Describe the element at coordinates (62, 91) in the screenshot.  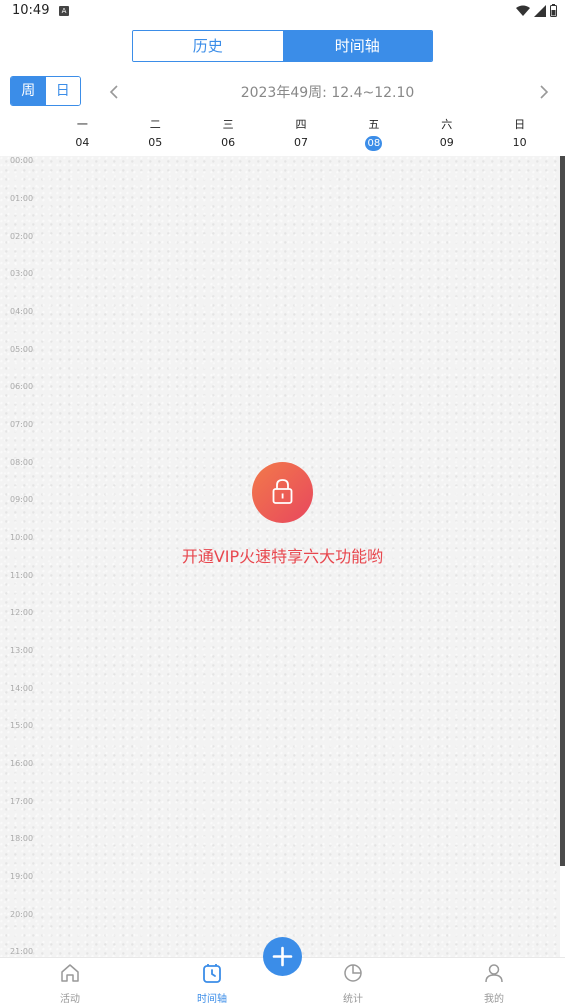
I see `day-mode-button: 日` at that location.